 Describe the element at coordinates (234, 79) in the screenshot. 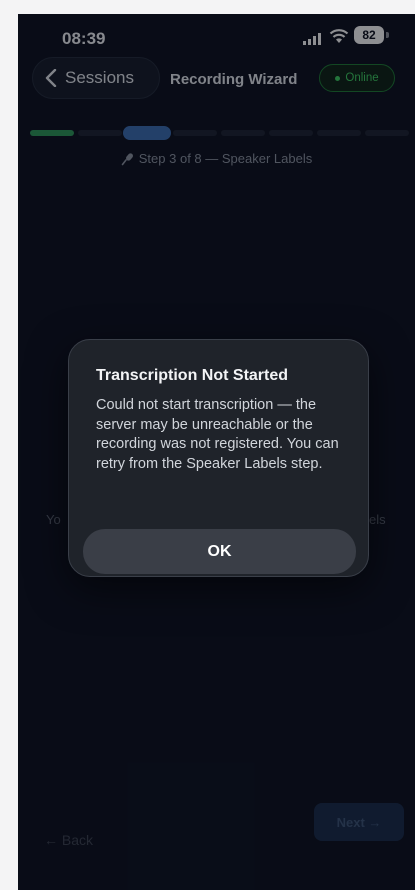

I see `page-title: Recording Wizard` at that location.